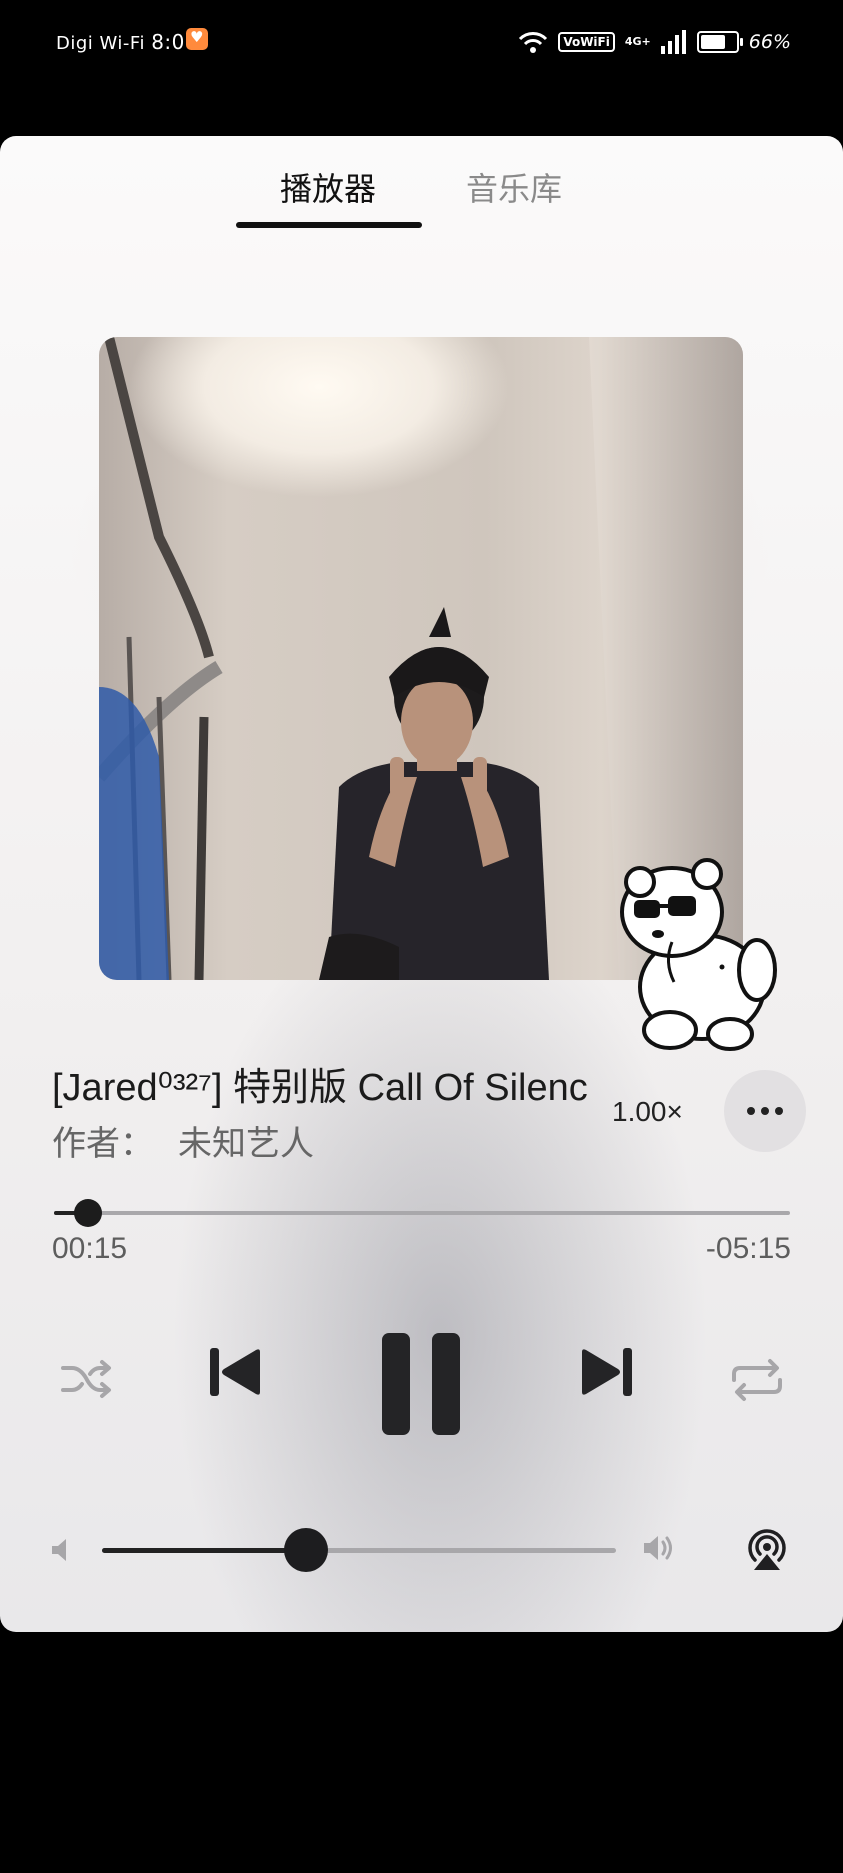 The width and height of the screenshot is (843, 1873). What do you see at coordinates (586, 42) in the screenshot?
I see `vowifi-badge: VoWiFi` at bounding box center [586, 42].